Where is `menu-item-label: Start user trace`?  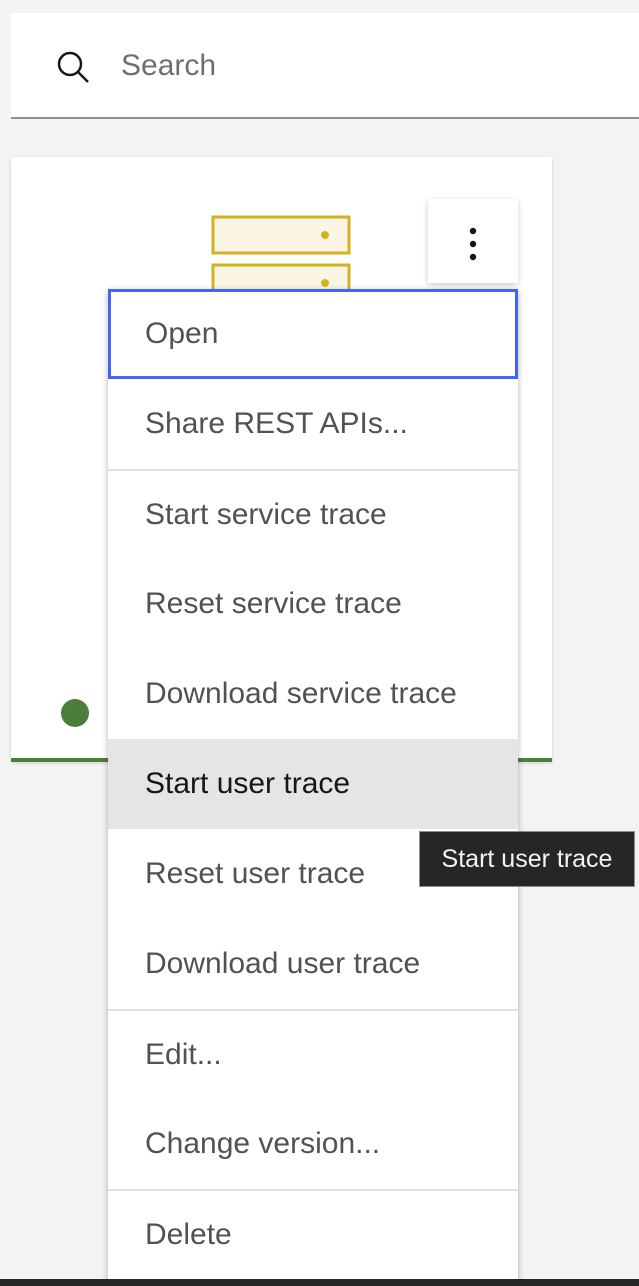
menu-item-label: Start user trace is located at coordinates (248, 783).